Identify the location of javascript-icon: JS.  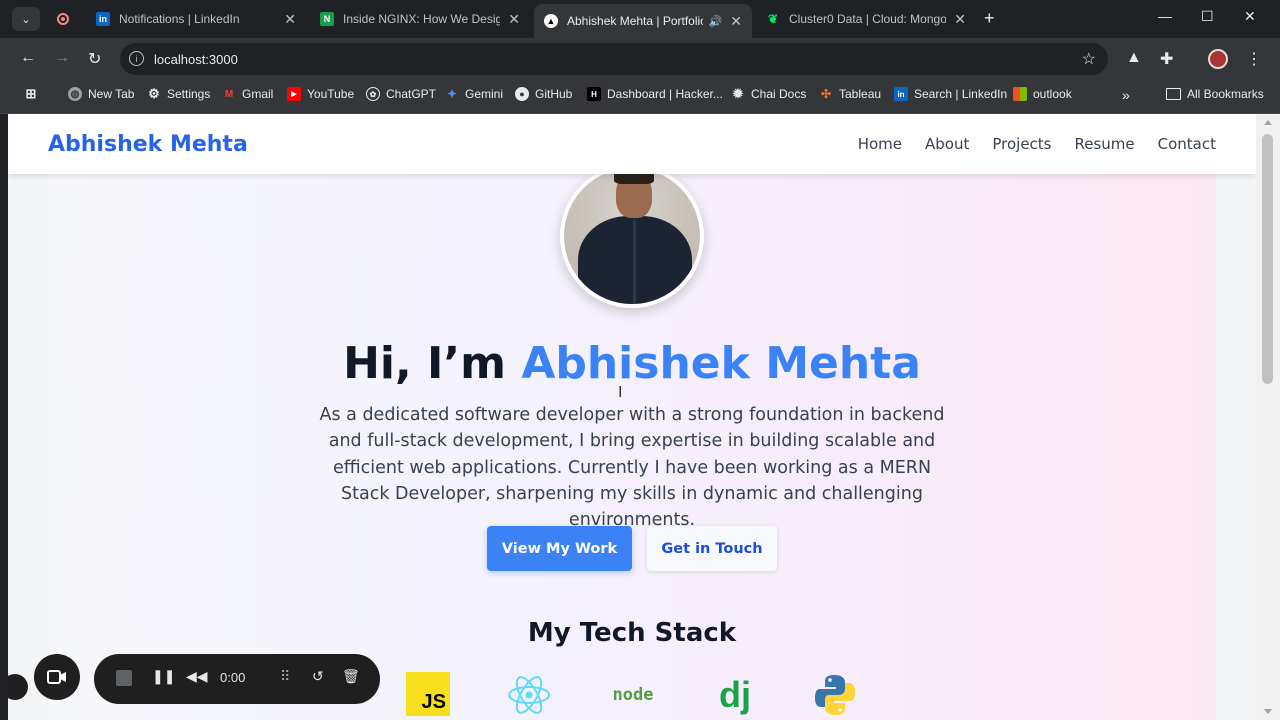
(428, 694).